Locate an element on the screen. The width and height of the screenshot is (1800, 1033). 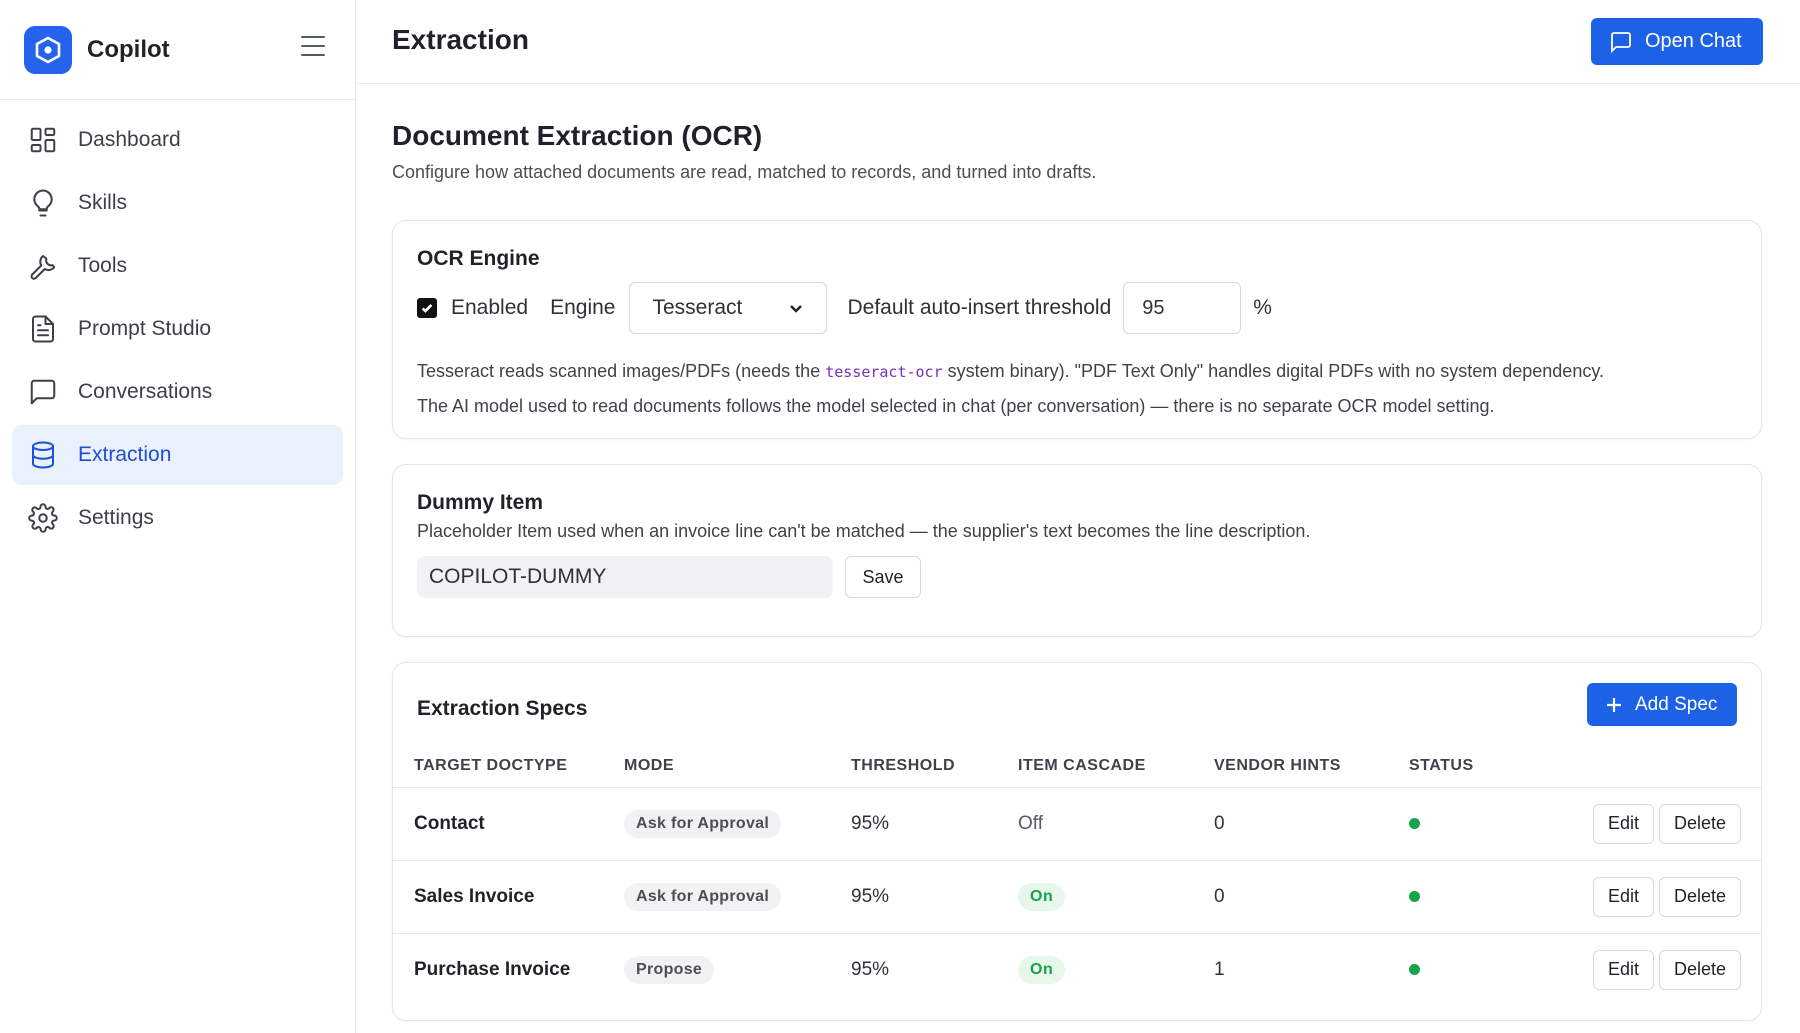
vendor-hints-cell: 1 is located at coordinates (1219, 969).